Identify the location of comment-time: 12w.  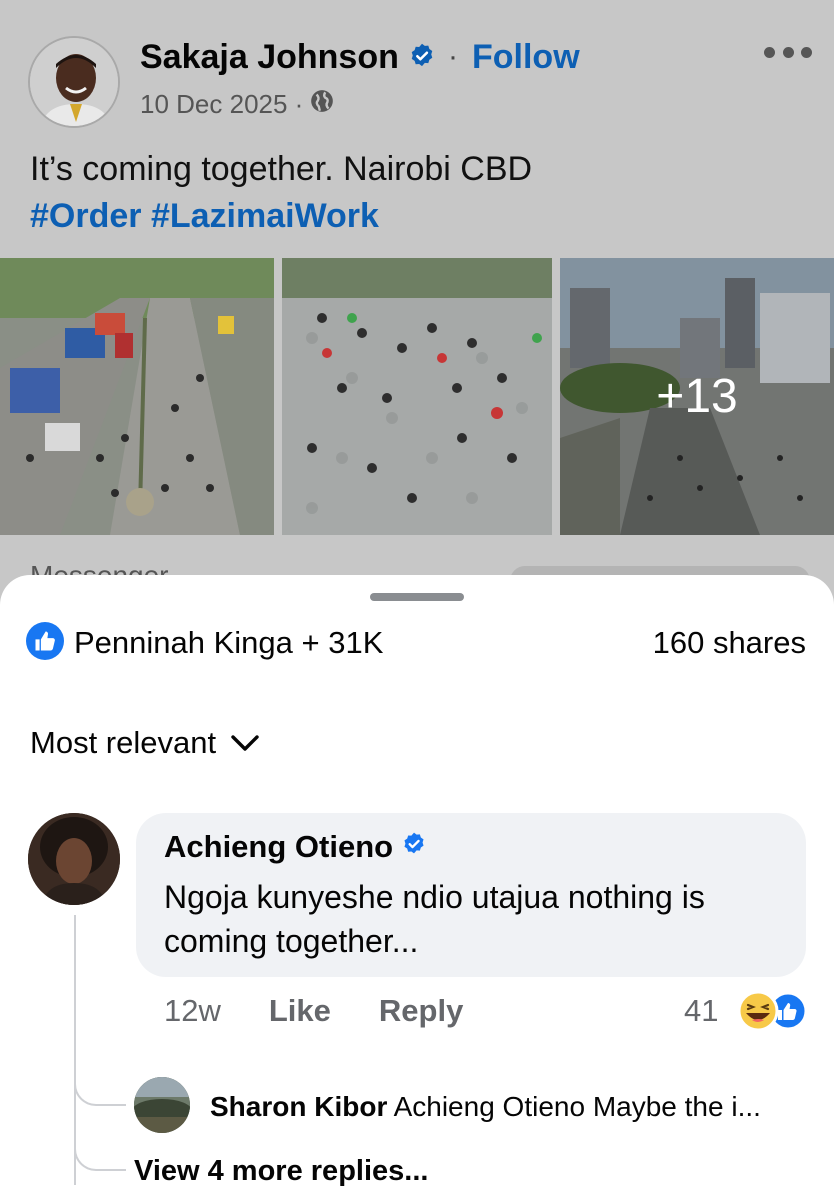
(192, 1010).